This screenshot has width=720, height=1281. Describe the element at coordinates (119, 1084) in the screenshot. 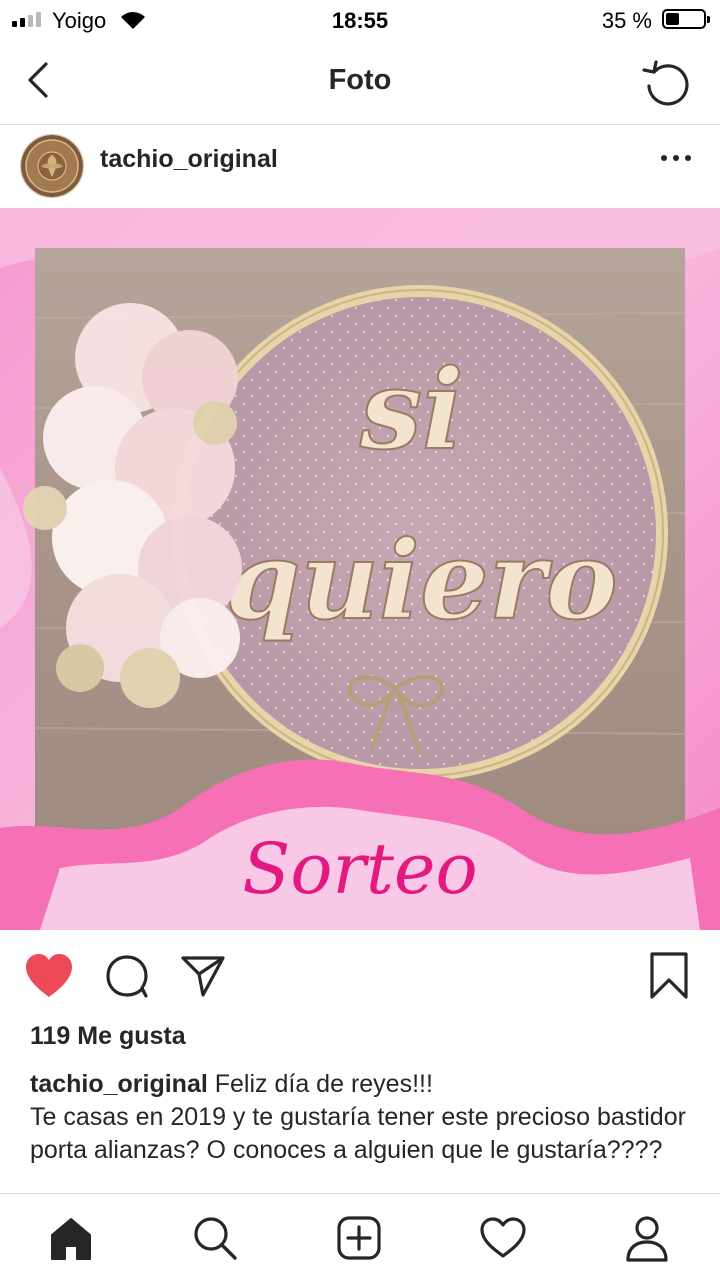

I see `caption-username: tachio_original` at that location.